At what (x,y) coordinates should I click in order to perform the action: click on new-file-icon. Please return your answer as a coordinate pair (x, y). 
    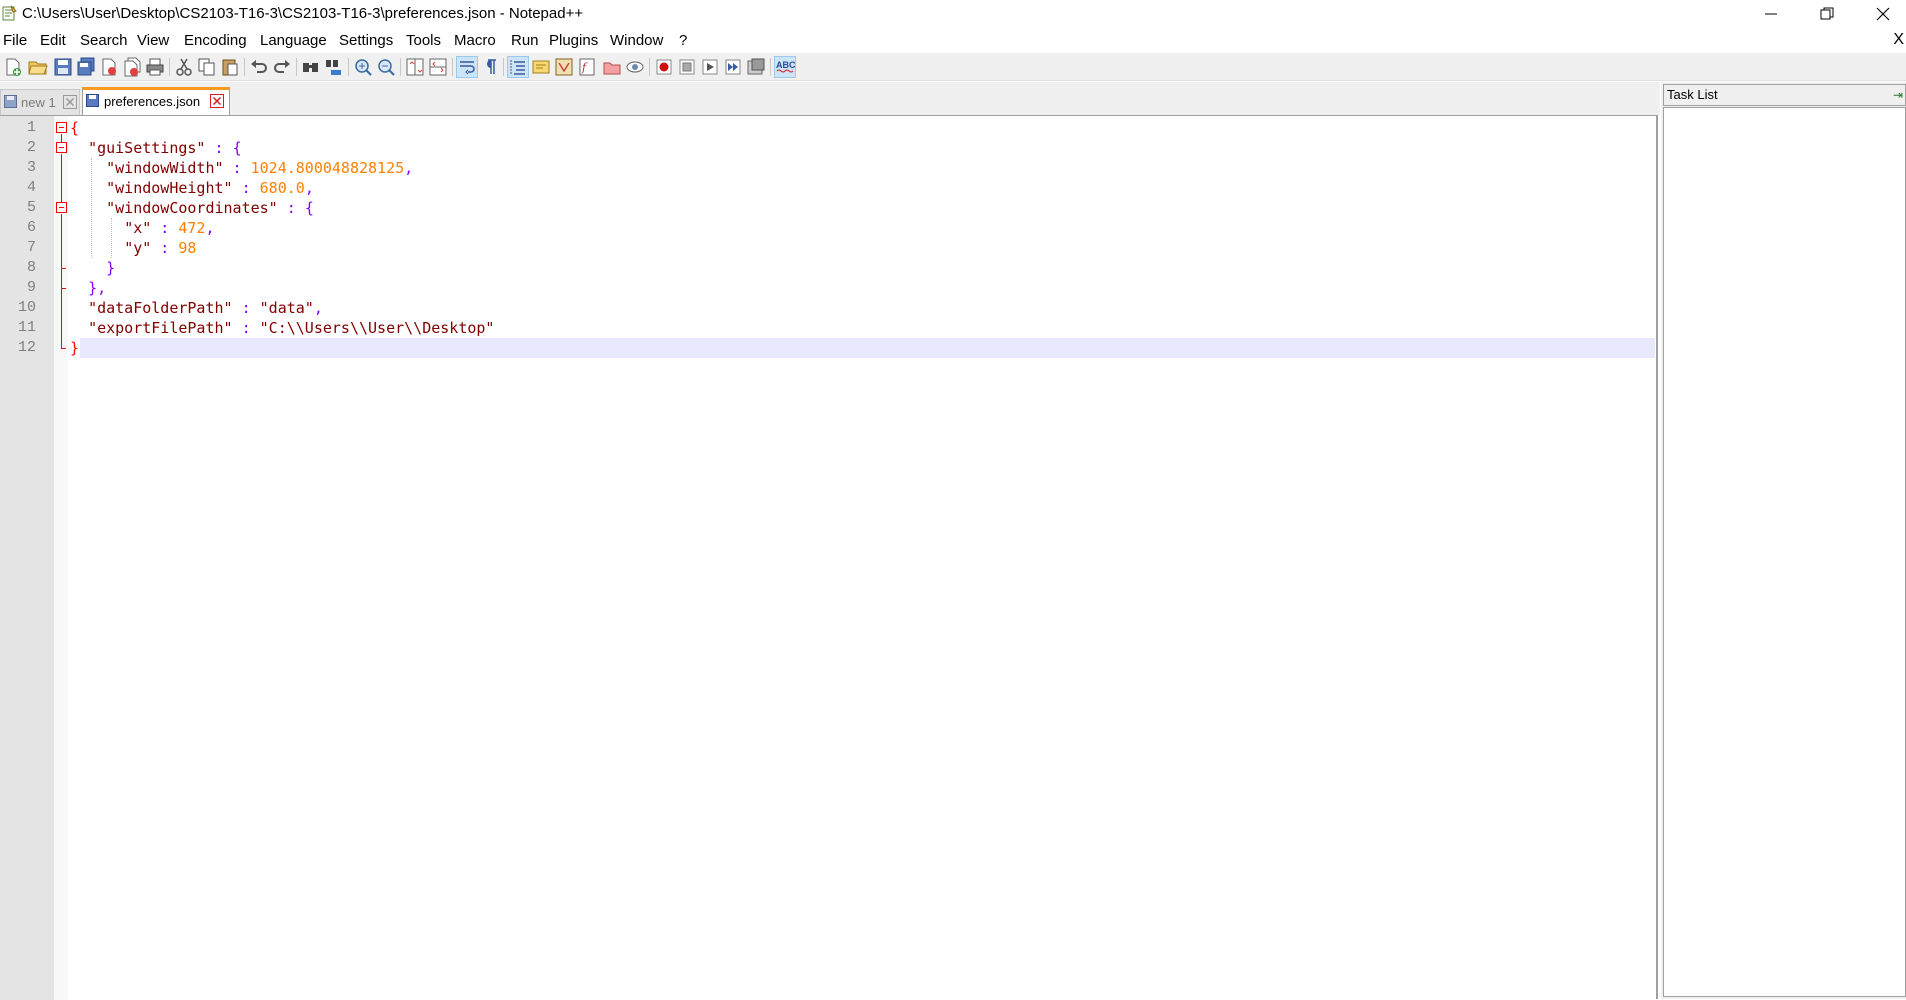
    Looking at the image, I should click on (13, 67).